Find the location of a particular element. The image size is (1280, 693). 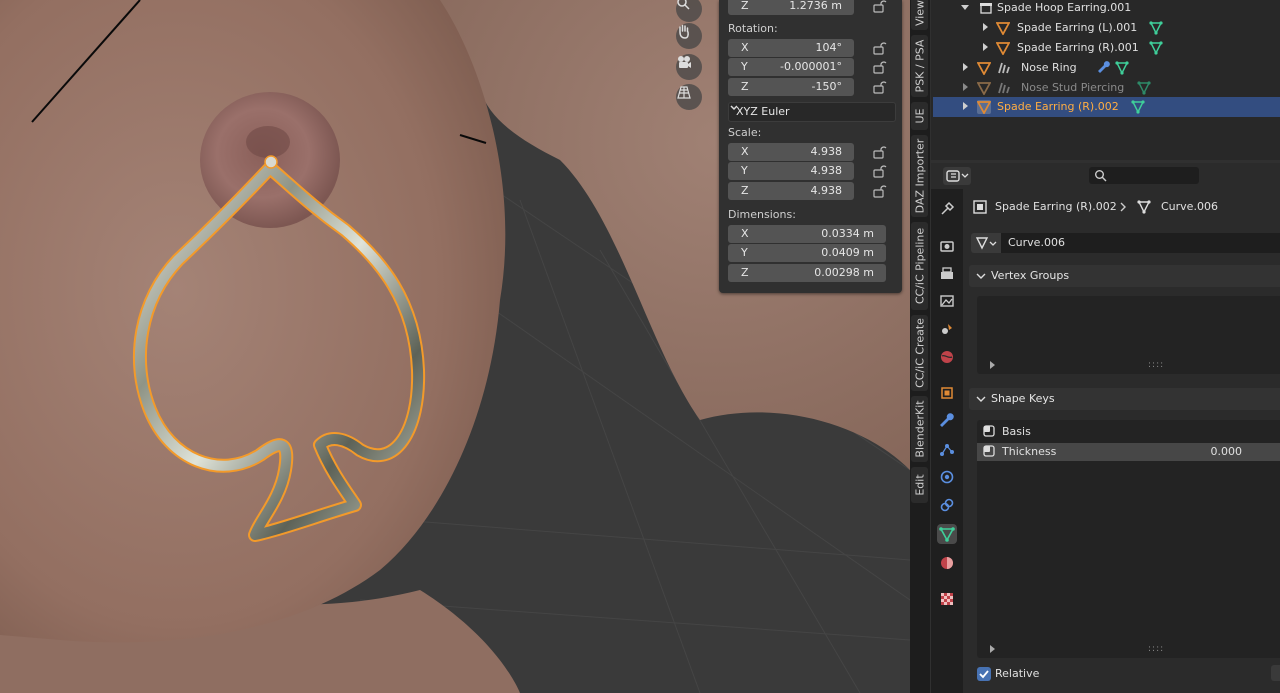

vertex-groups-list: :::: is located at coordinates (1128, 335).